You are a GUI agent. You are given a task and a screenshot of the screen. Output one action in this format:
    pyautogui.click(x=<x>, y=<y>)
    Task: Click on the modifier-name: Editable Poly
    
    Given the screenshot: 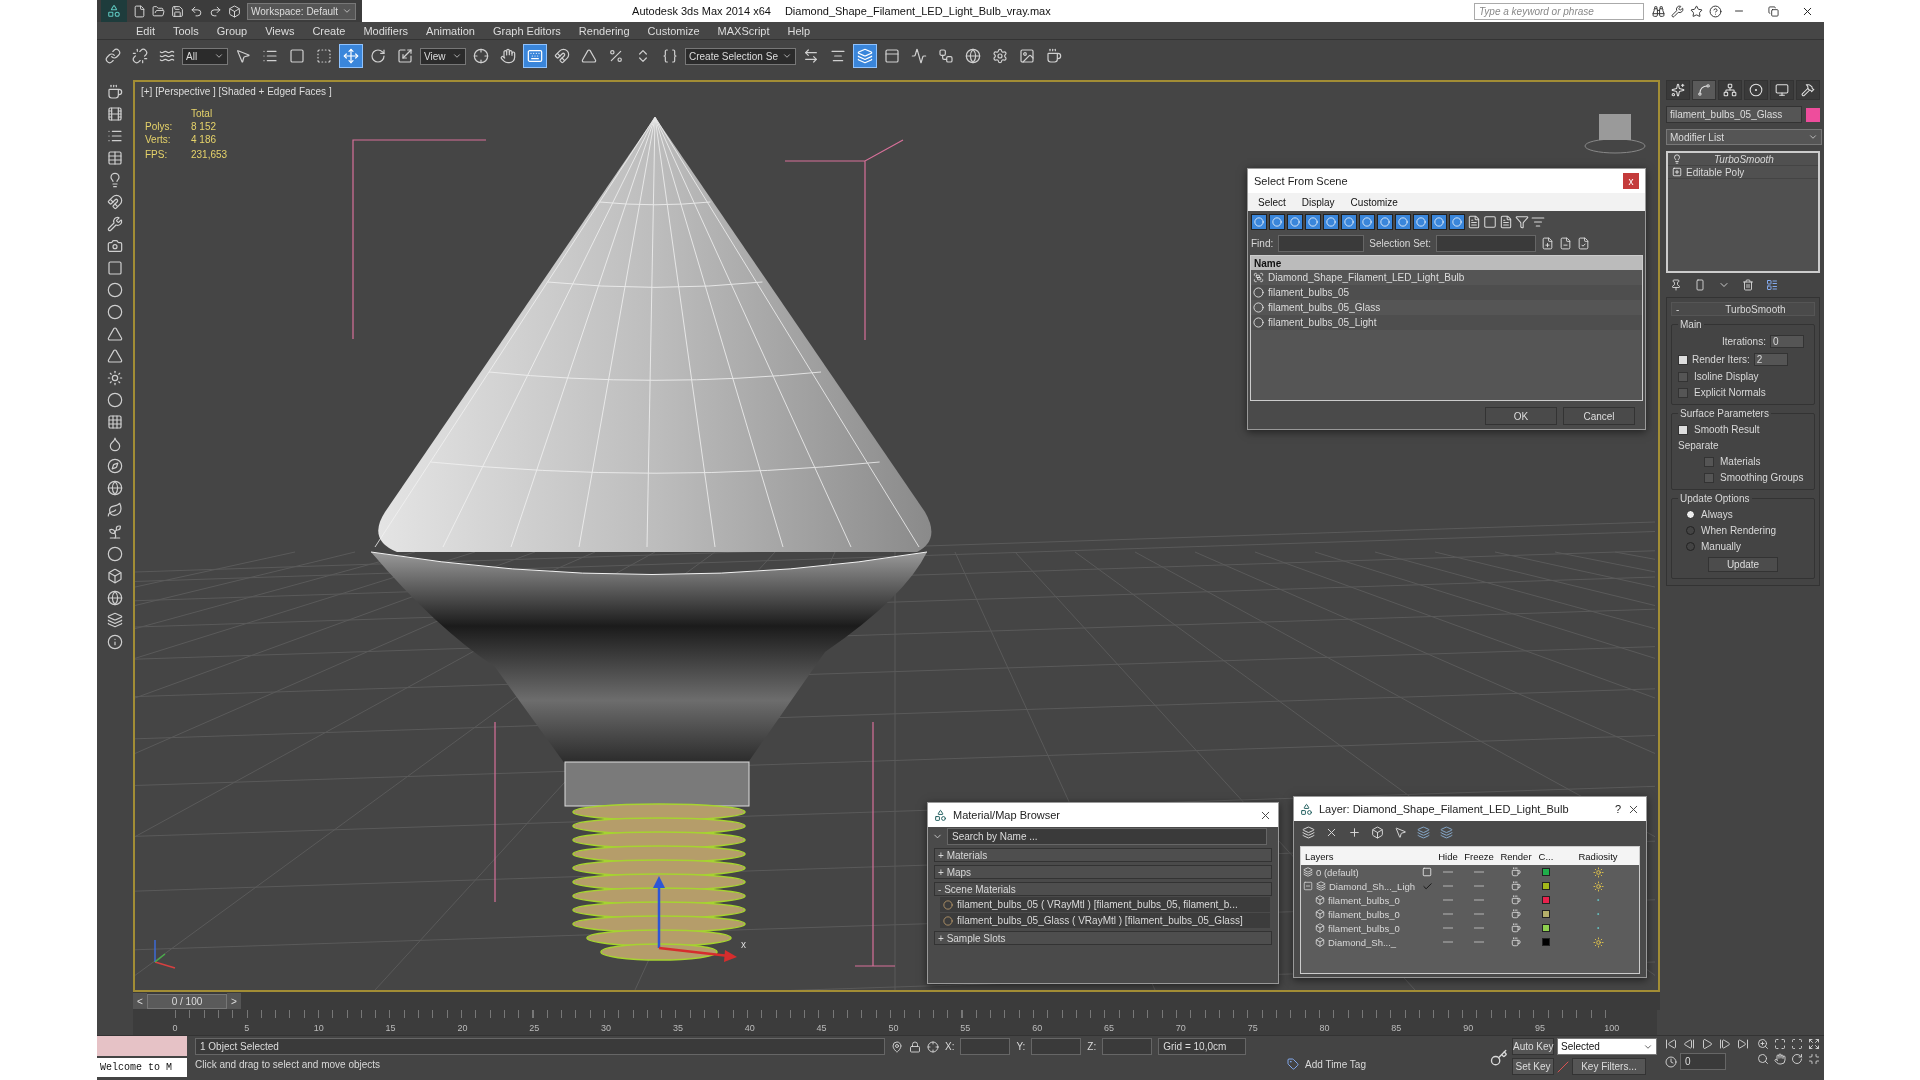 What is the action you would take?
    pyautogui.click(x=1715, y=172)
    